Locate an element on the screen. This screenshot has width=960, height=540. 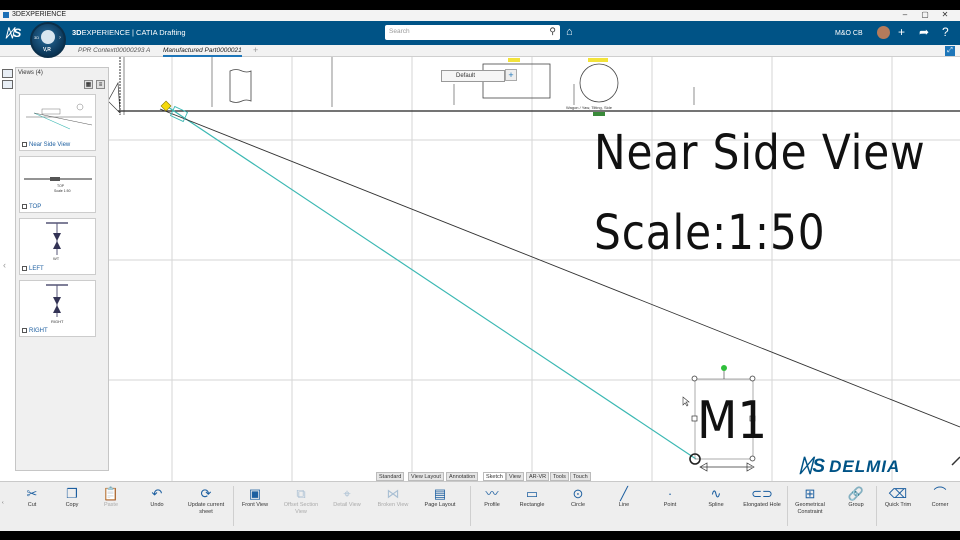
grid-view-icon: ▦ is located at coordinates (88, 84).